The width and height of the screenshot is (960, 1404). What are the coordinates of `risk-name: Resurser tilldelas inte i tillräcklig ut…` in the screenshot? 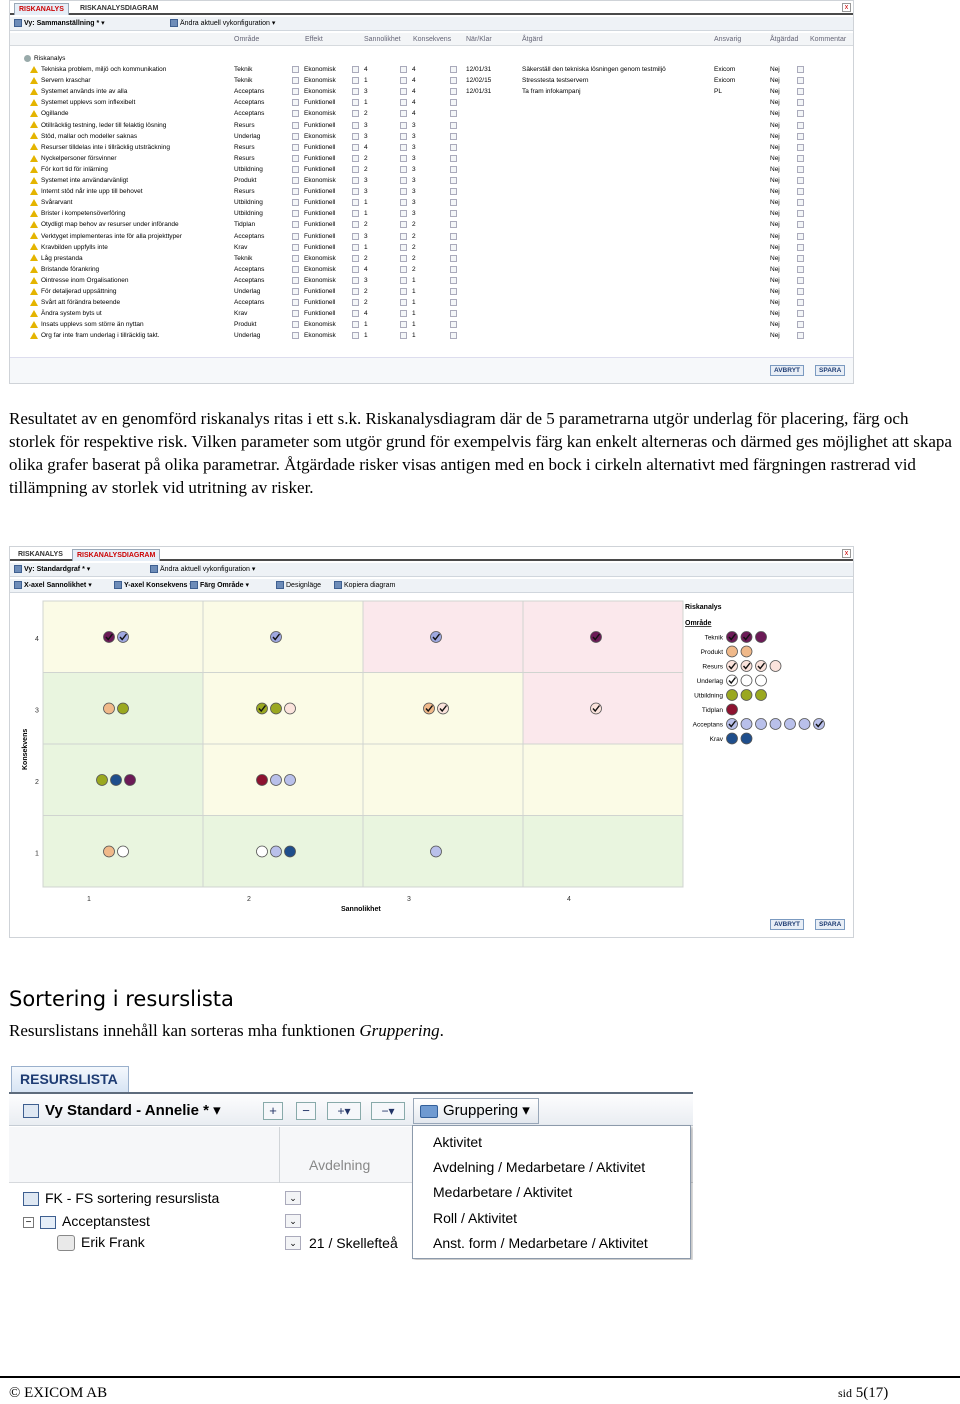 It's located at (100, 147).